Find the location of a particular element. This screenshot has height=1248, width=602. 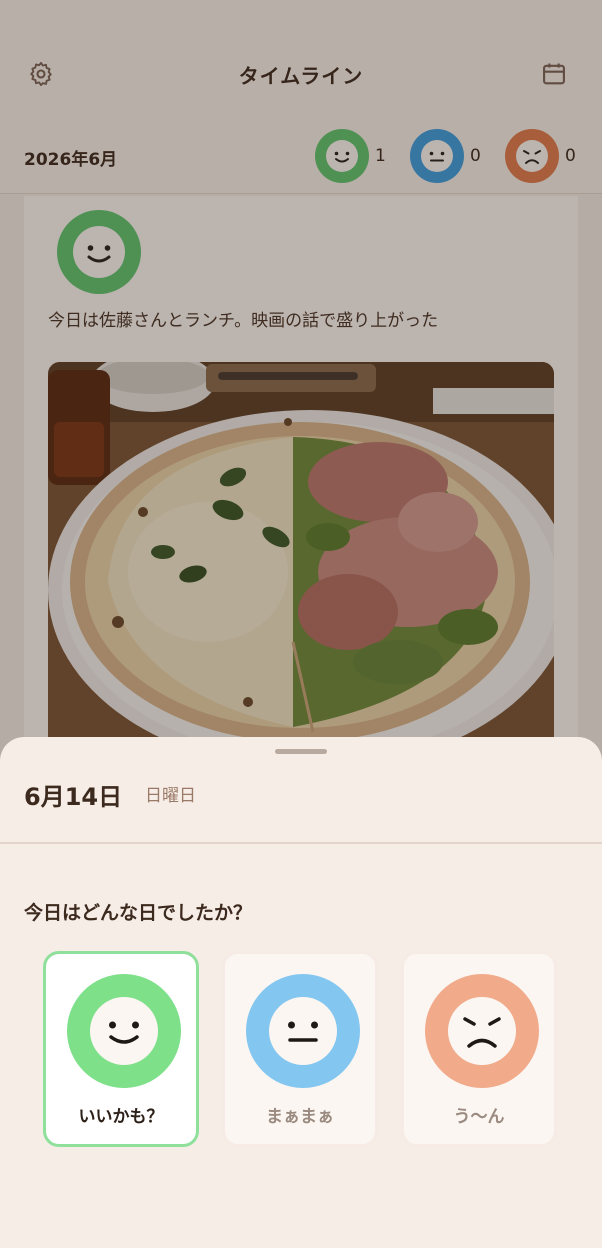

sheet-date: 6月14日 is located at coordinates (73, 797).